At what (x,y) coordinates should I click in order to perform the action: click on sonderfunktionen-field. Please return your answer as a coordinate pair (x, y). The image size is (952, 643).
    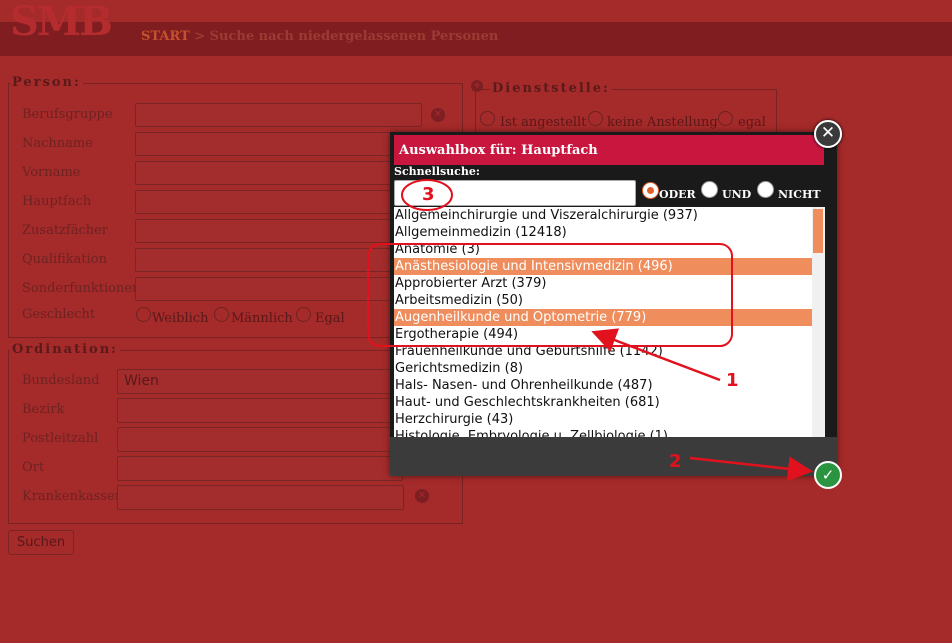
    Looking at the image, I should click on (263, 289).